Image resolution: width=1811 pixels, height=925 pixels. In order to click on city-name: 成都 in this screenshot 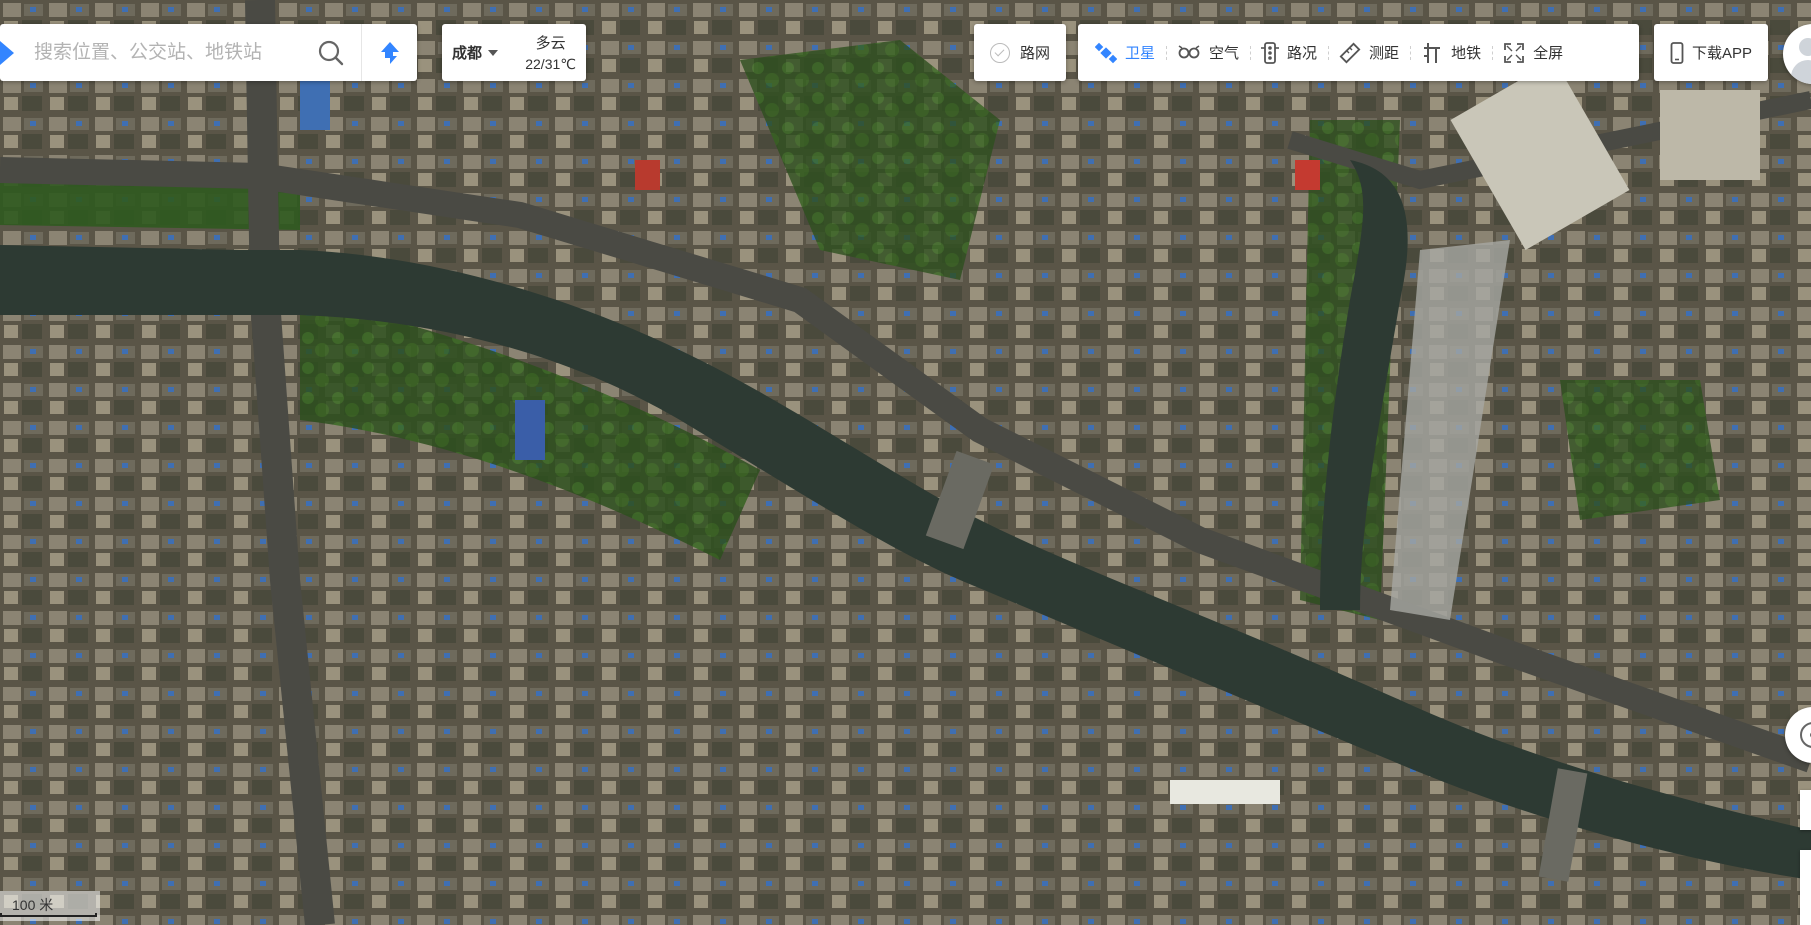, I will do `click(467, 53)`.